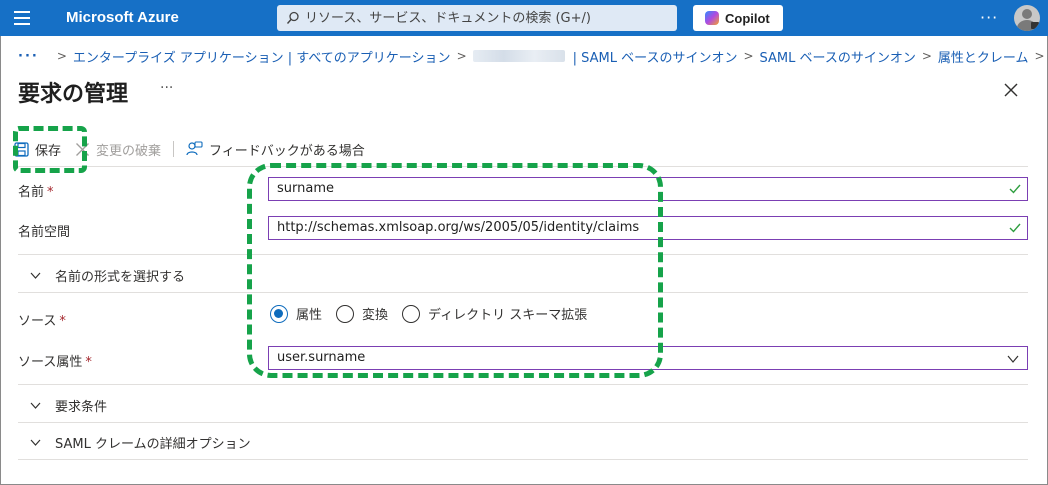 The height and width of the screenshot is (485, 1048). What do you see at coordinates (989, 17) in the screenshot?
I see `more-options-icon: ···` at bounding box center [989, 17].